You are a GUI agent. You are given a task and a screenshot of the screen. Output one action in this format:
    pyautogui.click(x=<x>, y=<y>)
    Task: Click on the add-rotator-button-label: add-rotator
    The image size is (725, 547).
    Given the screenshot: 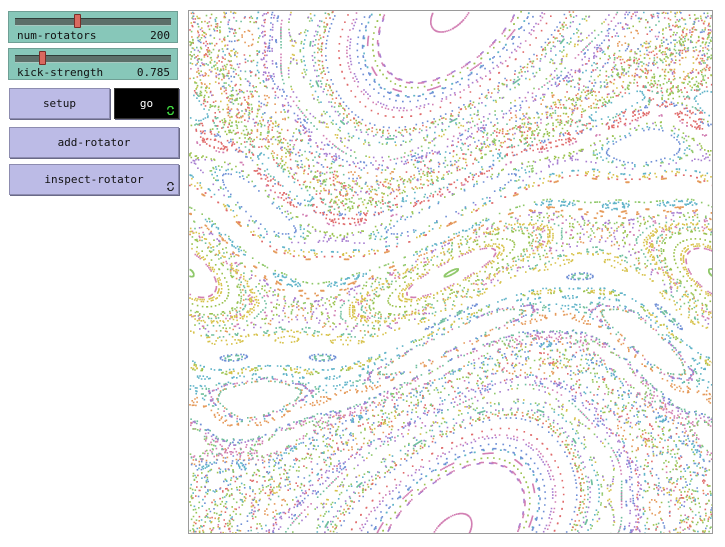 What is the action you would take?
    pyautogui.click(x=94, y=142)
    